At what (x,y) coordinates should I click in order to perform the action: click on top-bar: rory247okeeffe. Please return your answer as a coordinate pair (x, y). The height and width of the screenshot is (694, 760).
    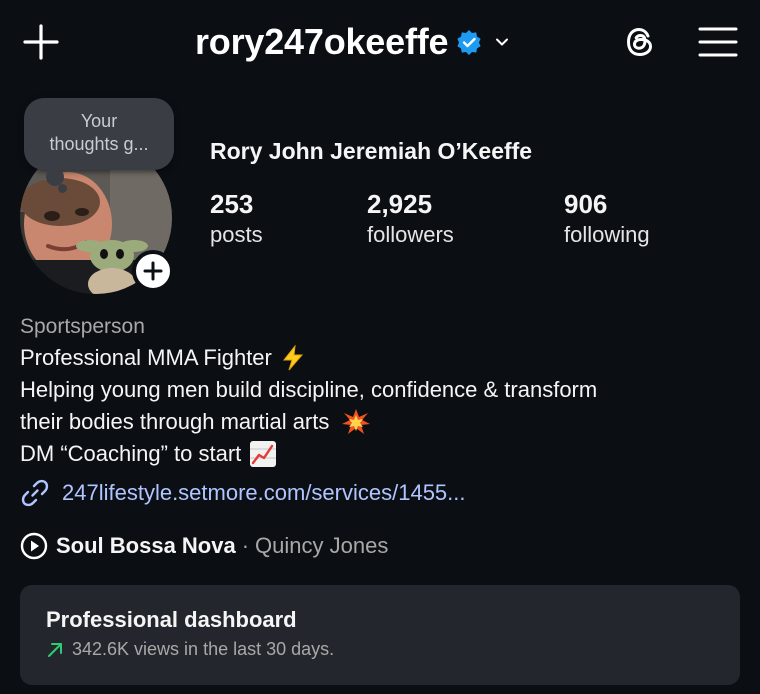
    Looking at the image, I should click on (380, 43).